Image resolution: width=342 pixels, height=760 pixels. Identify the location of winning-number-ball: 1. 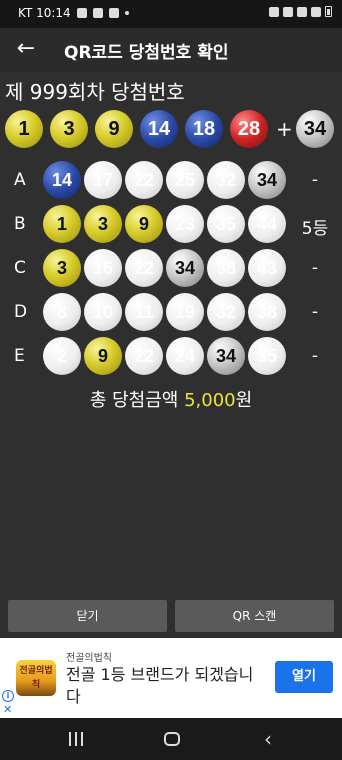
(24, 129).